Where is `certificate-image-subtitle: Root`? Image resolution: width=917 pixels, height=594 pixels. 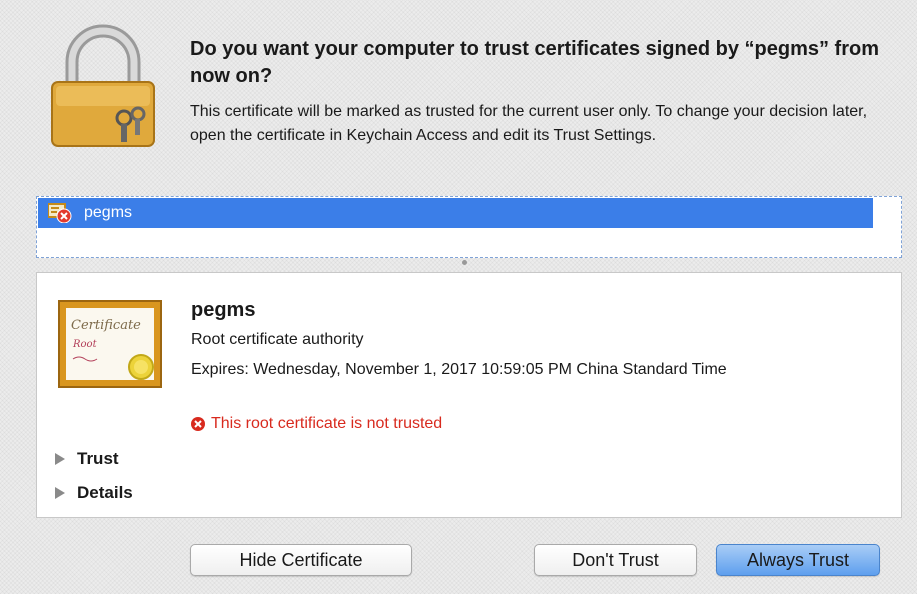
certificate-image-subtitle: Root is located at coordinates (85, 344).